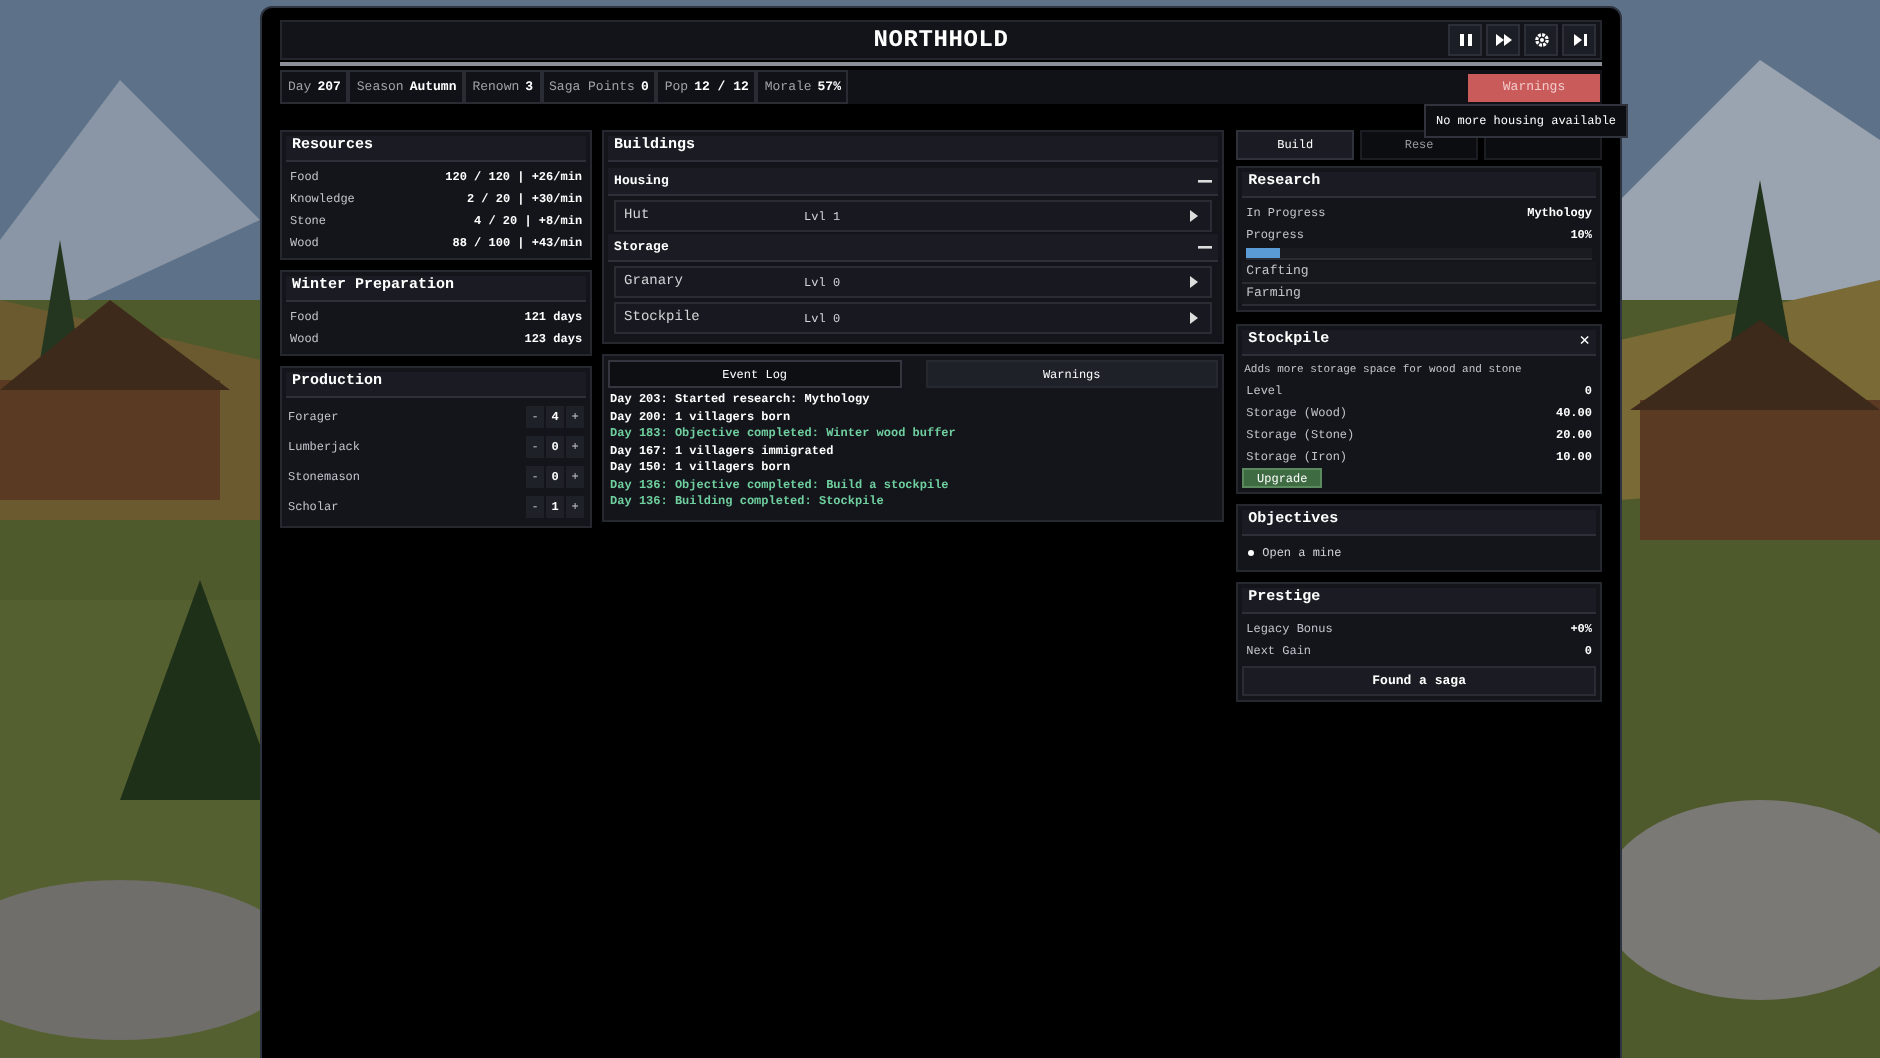 This screenshot has width=1880, height=1058. What do you see at coordinates (1584, 342) in the screenshot?
I see `close-button: ×` at bounding box center [1584, 342].